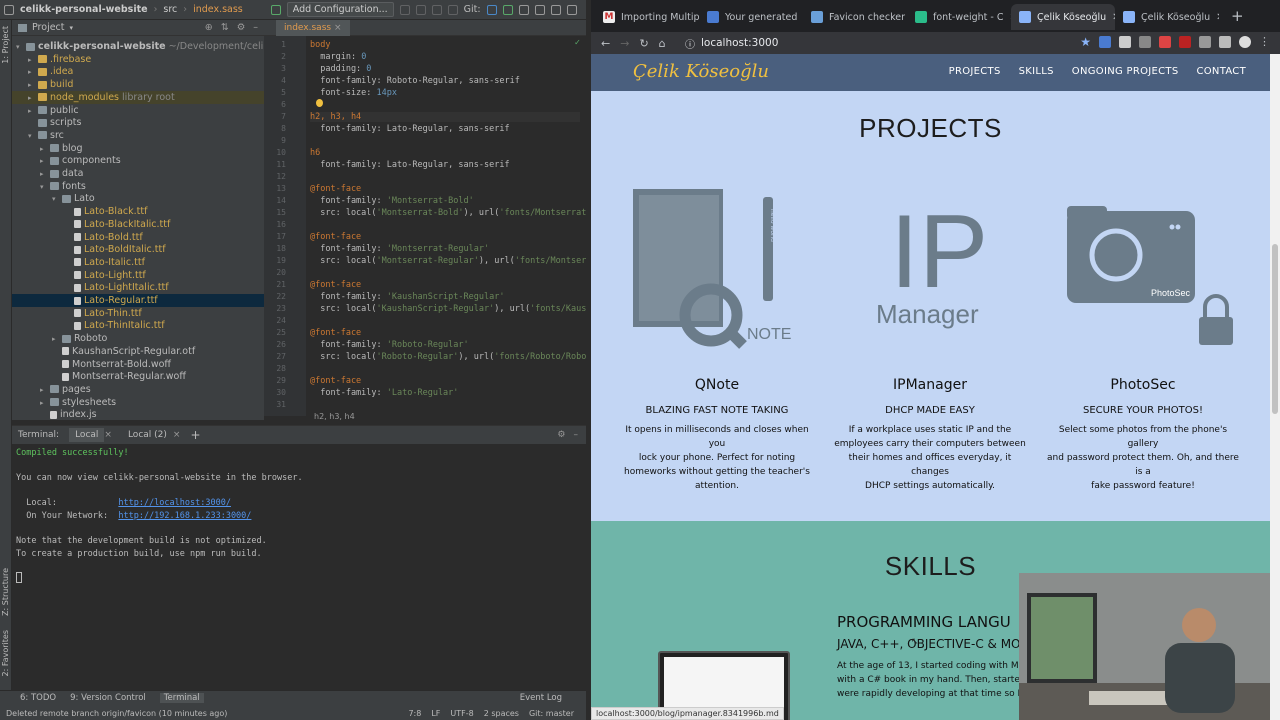 Image resolution: width=1280 pixels, height=720 pixels. Describe the element at coordinates (5, 592) in the screenshot. I see `tool-window-structure: Z: Structure` at that location.